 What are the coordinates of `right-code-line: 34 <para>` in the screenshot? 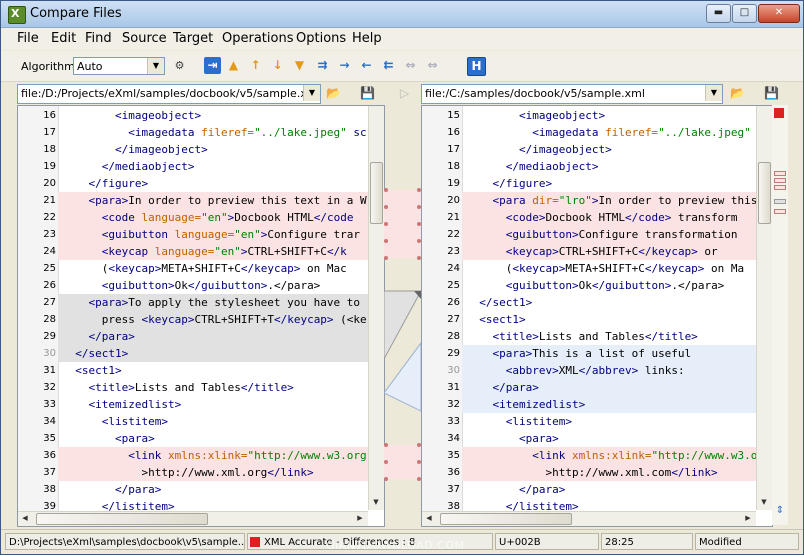 It's located at (589, 438).